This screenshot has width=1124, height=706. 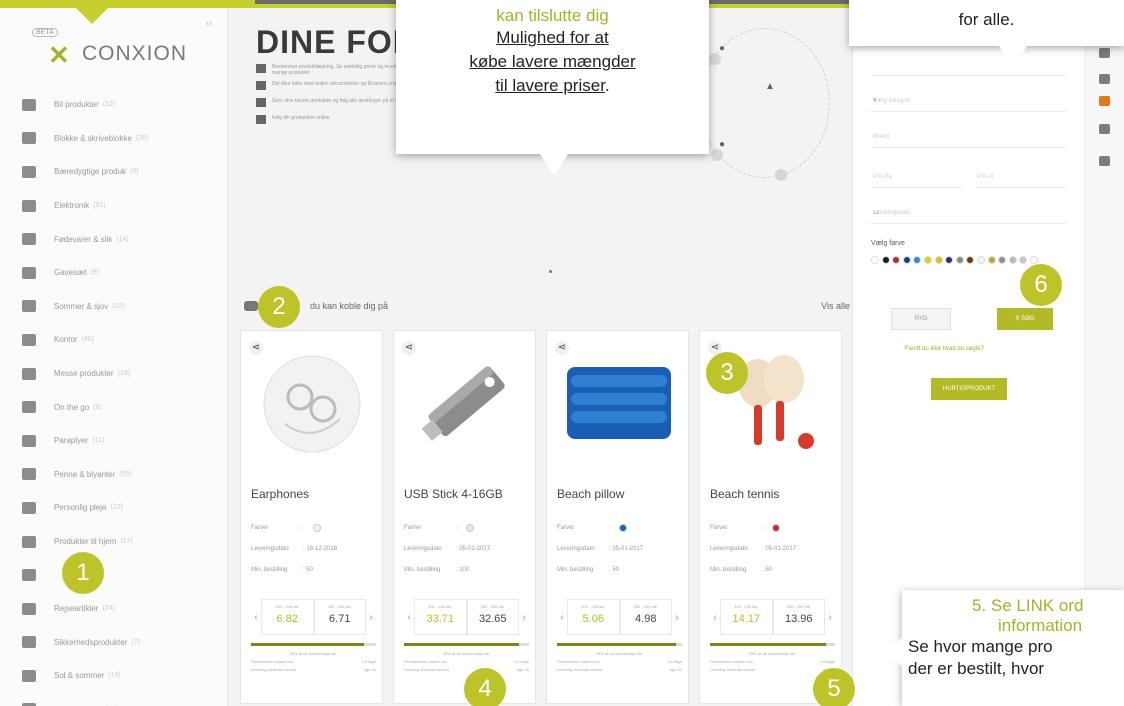 I want to click on category-select: Vælg kategori ▾, so click(x=969, y=101).